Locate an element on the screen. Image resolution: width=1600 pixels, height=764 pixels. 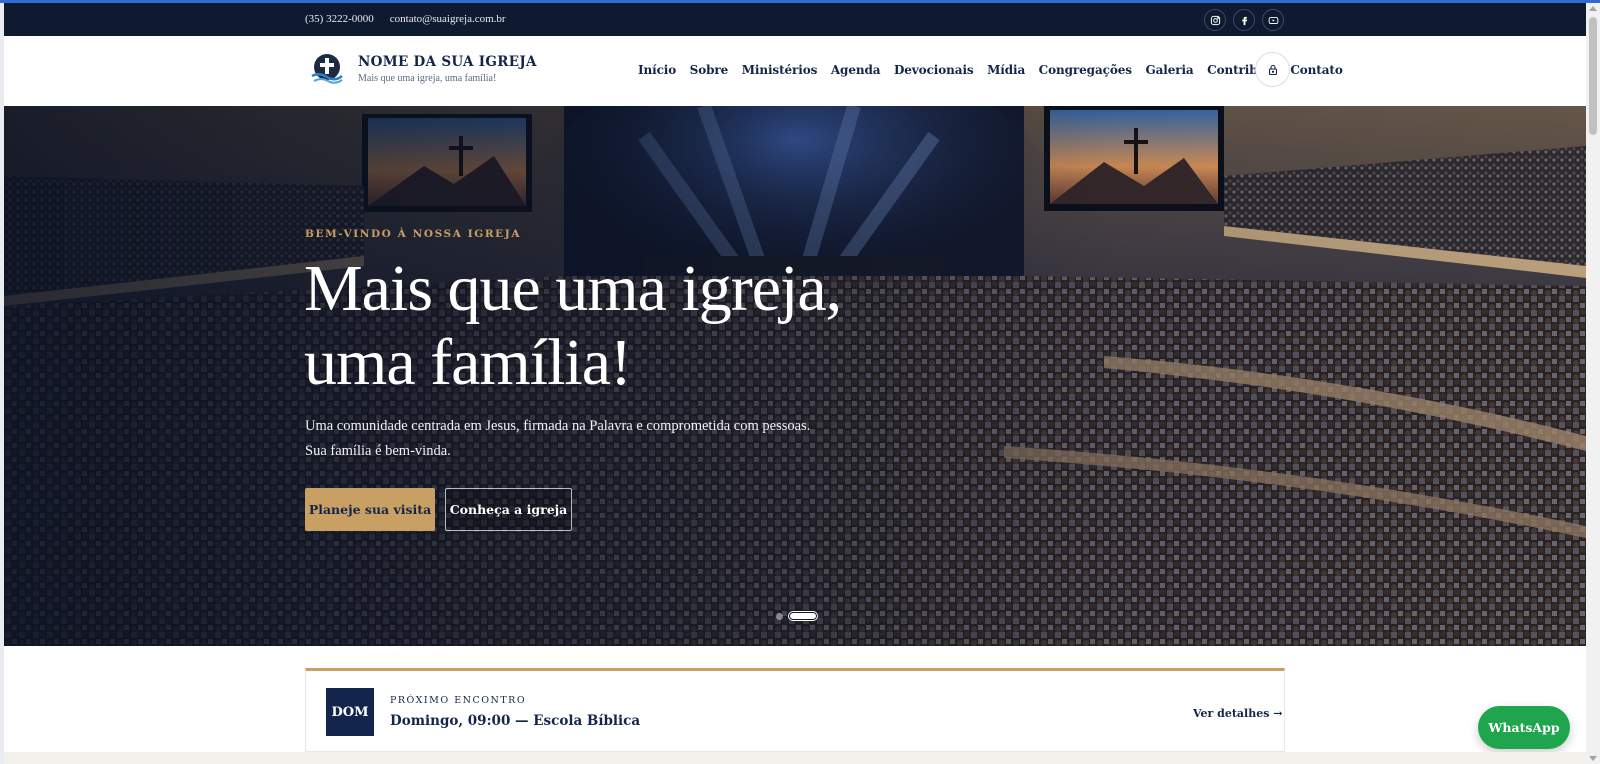
facebook-icon is located at coordinates (1244, 20).